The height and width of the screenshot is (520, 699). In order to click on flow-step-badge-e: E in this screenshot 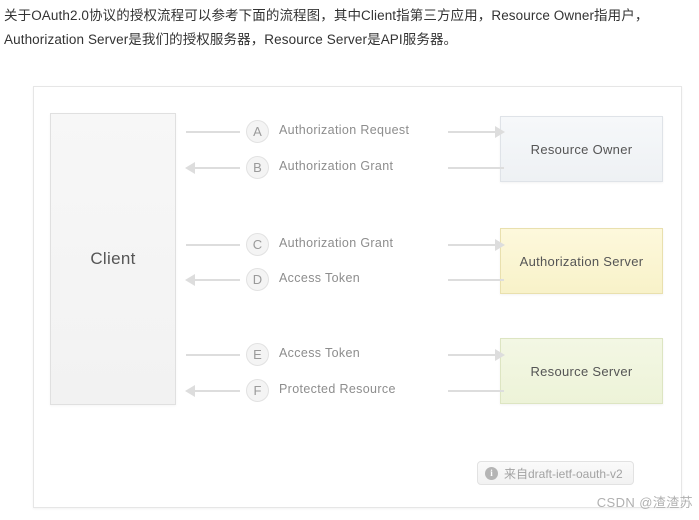, I will do `click(257, 354)`.